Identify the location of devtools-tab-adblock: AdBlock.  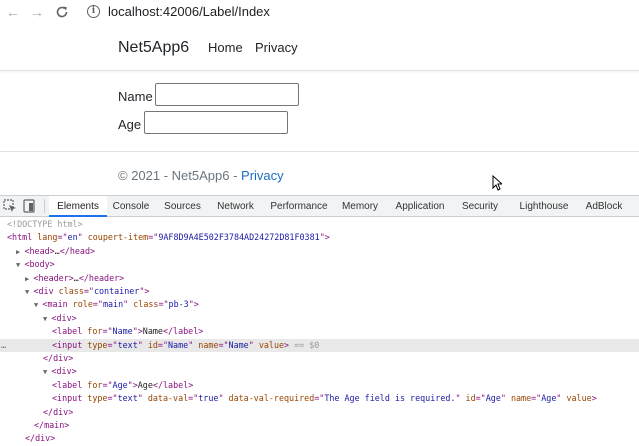
(604, 206).